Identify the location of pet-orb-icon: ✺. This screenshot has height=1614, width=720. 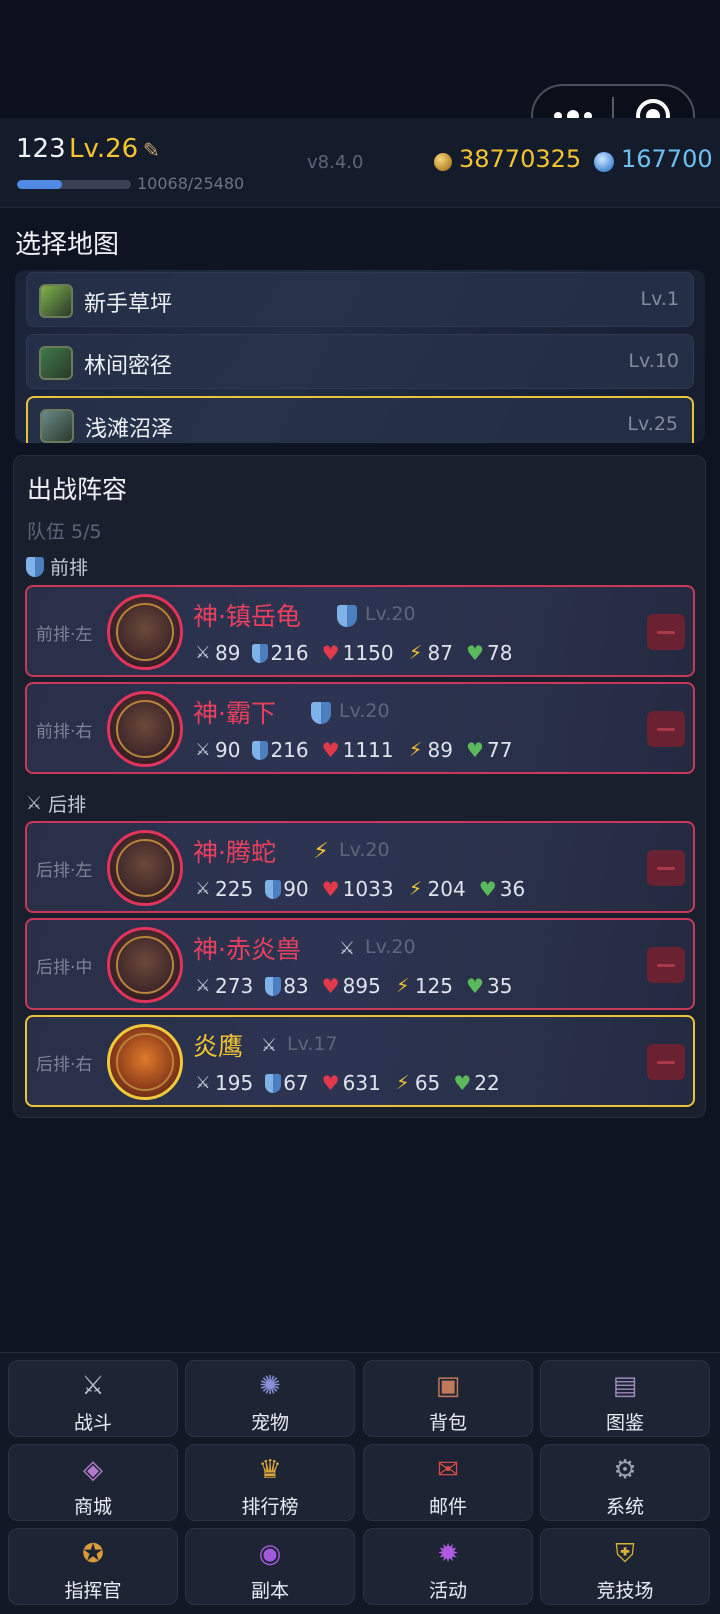
(270, 1386).